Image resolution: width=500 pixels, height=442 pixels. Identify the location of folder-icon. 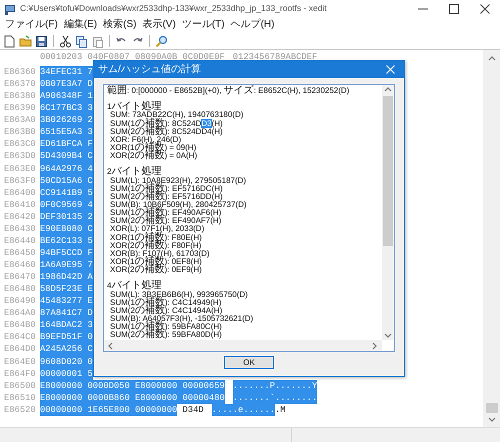
(25, 41).